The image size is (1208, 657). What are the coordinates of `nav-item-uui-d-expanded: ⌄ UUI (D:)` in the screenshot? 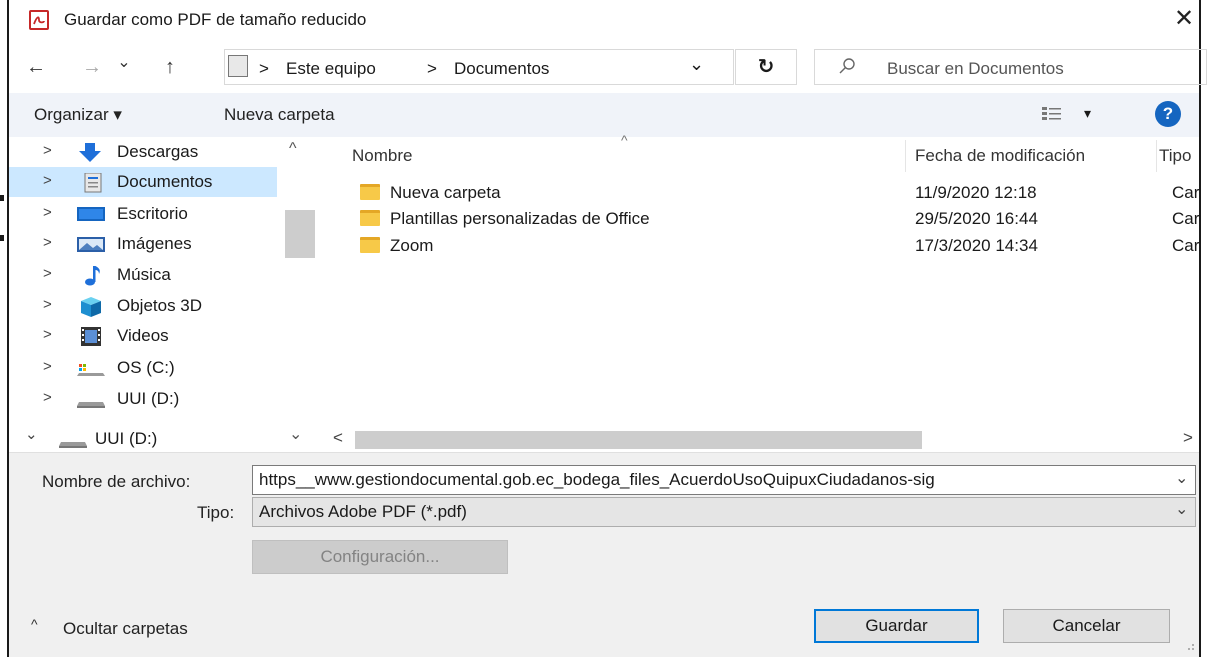 It's located at (144, 439).